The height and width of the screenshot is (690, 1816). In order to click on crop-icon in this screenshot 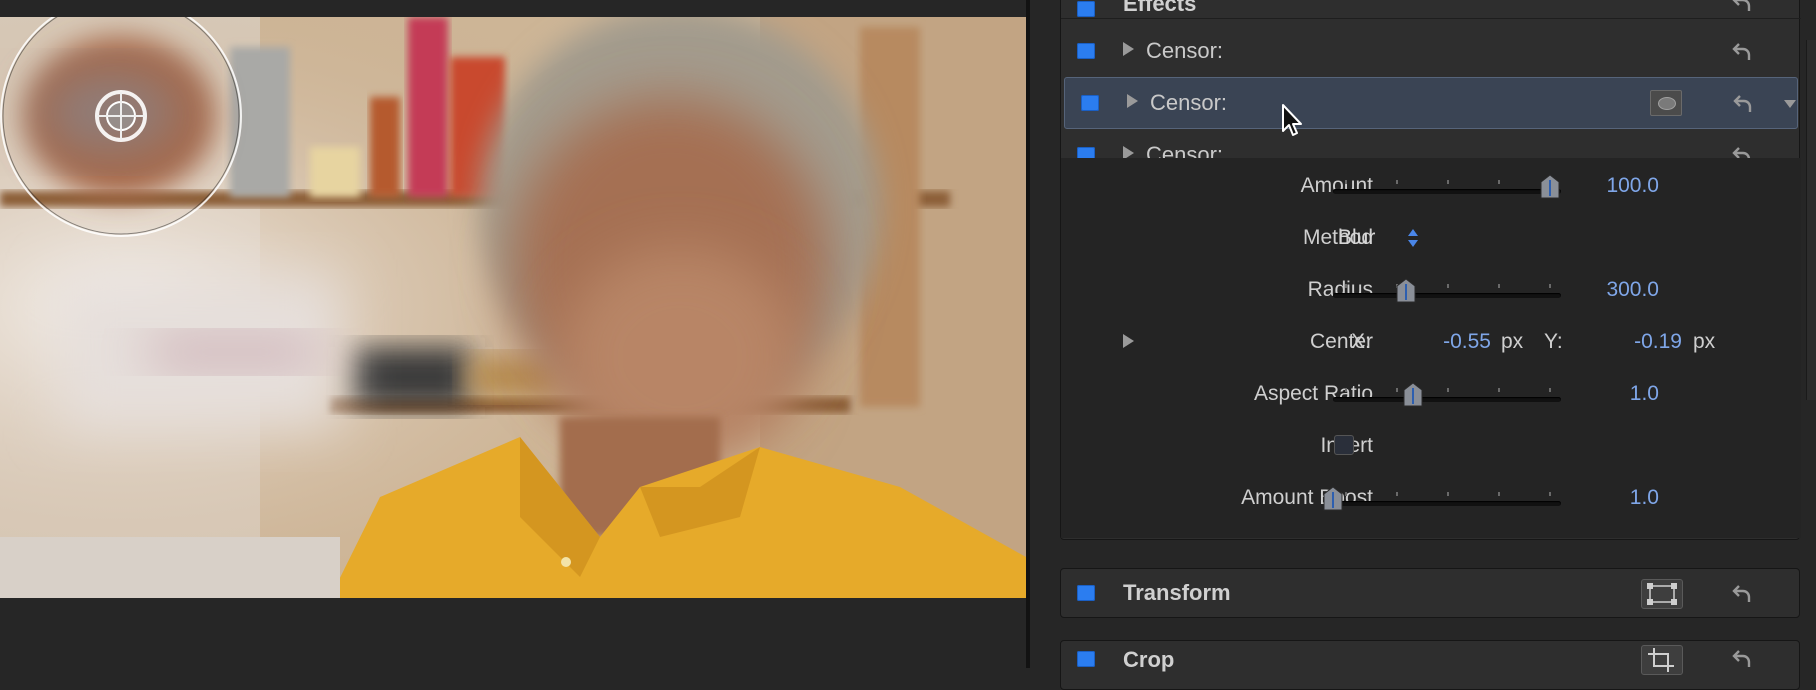, I will do `click(1661, 660)`.